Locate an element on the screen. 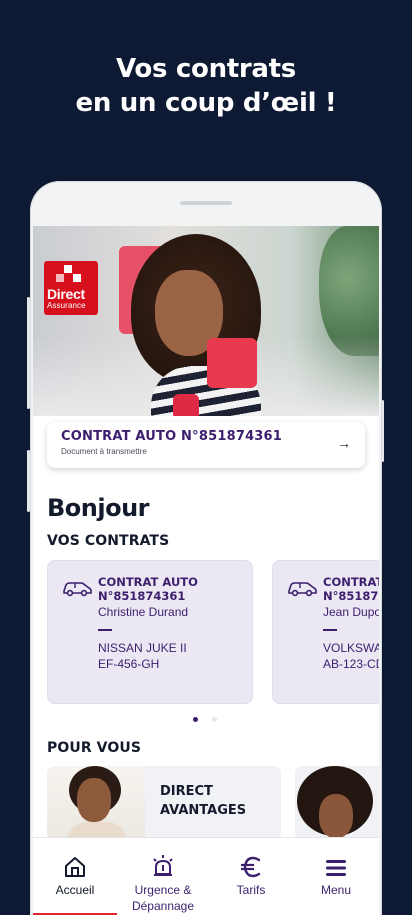 Image resolution: width=412 pixels, height=915 pixels. tab-tarifs: Tarifs is located at coordinates (251, 876).